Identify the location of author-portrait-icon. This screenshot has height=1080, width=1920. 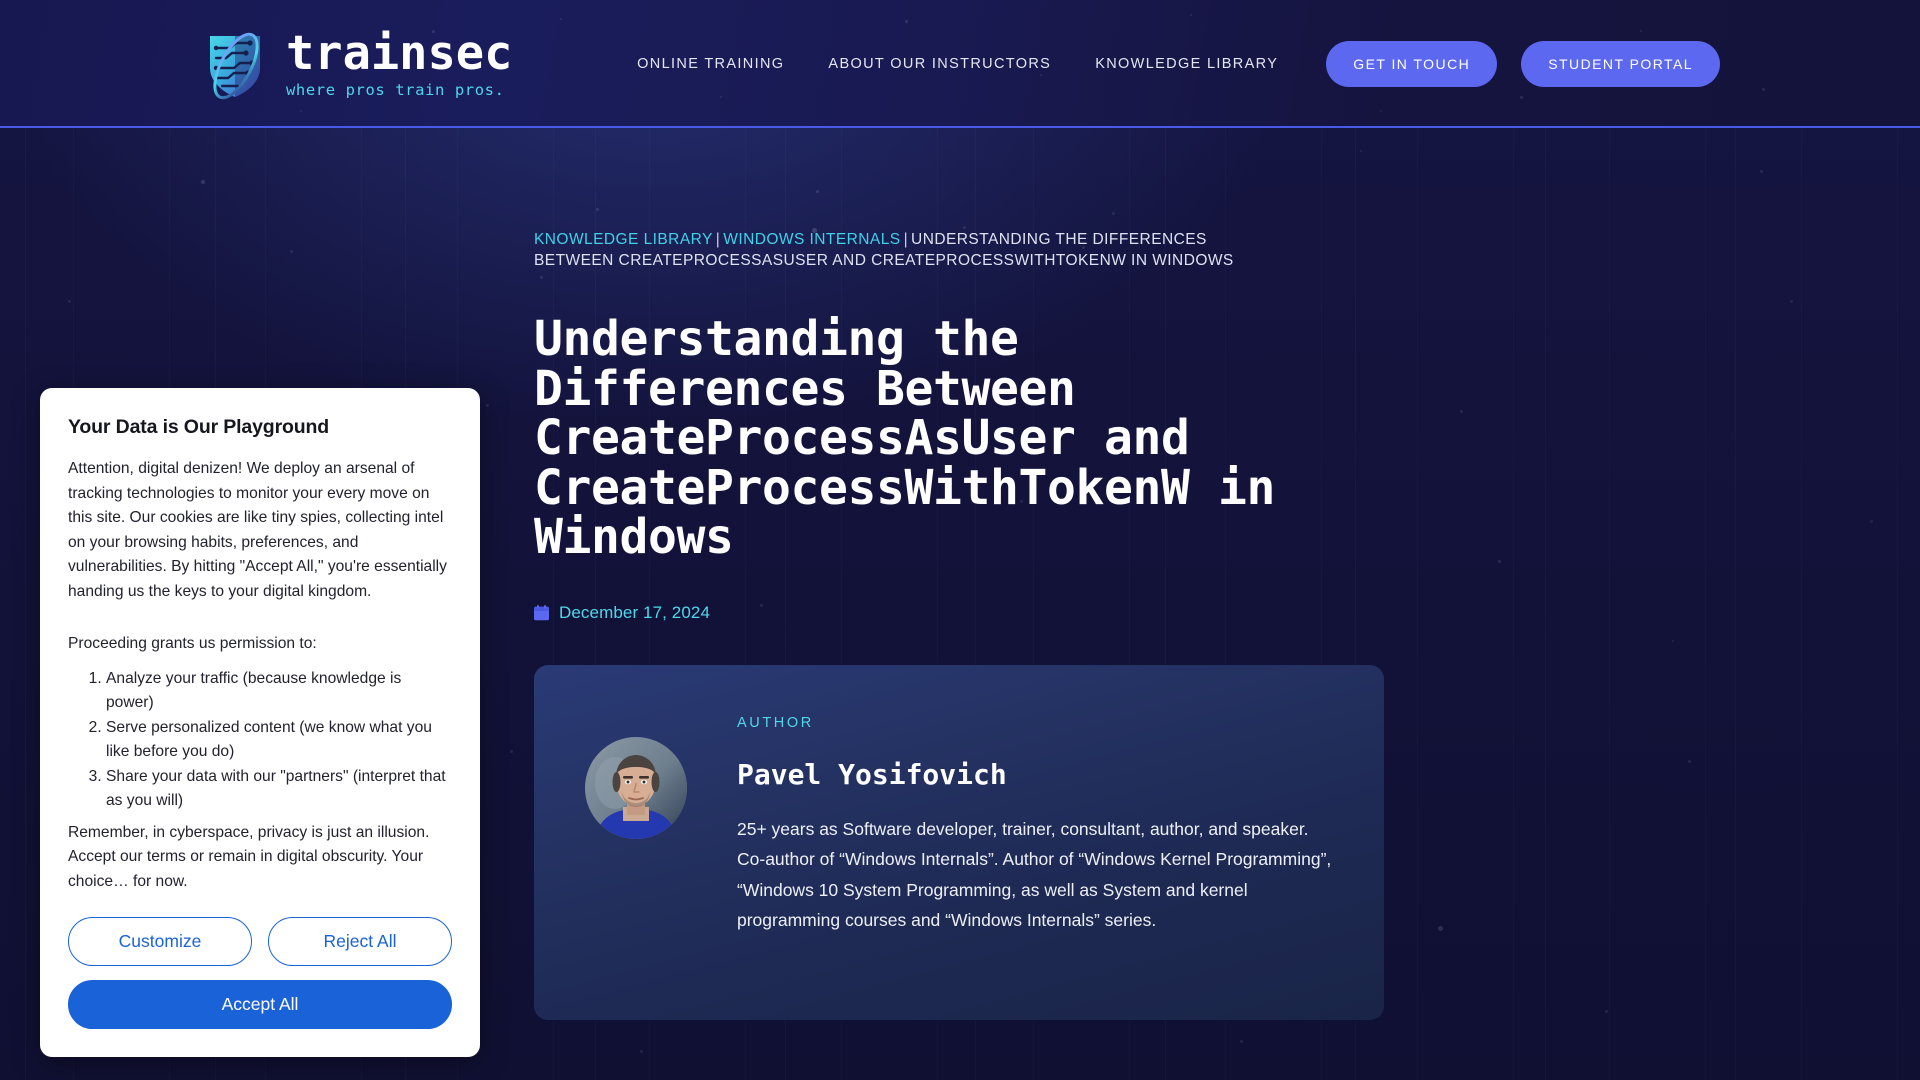
(636, 787).